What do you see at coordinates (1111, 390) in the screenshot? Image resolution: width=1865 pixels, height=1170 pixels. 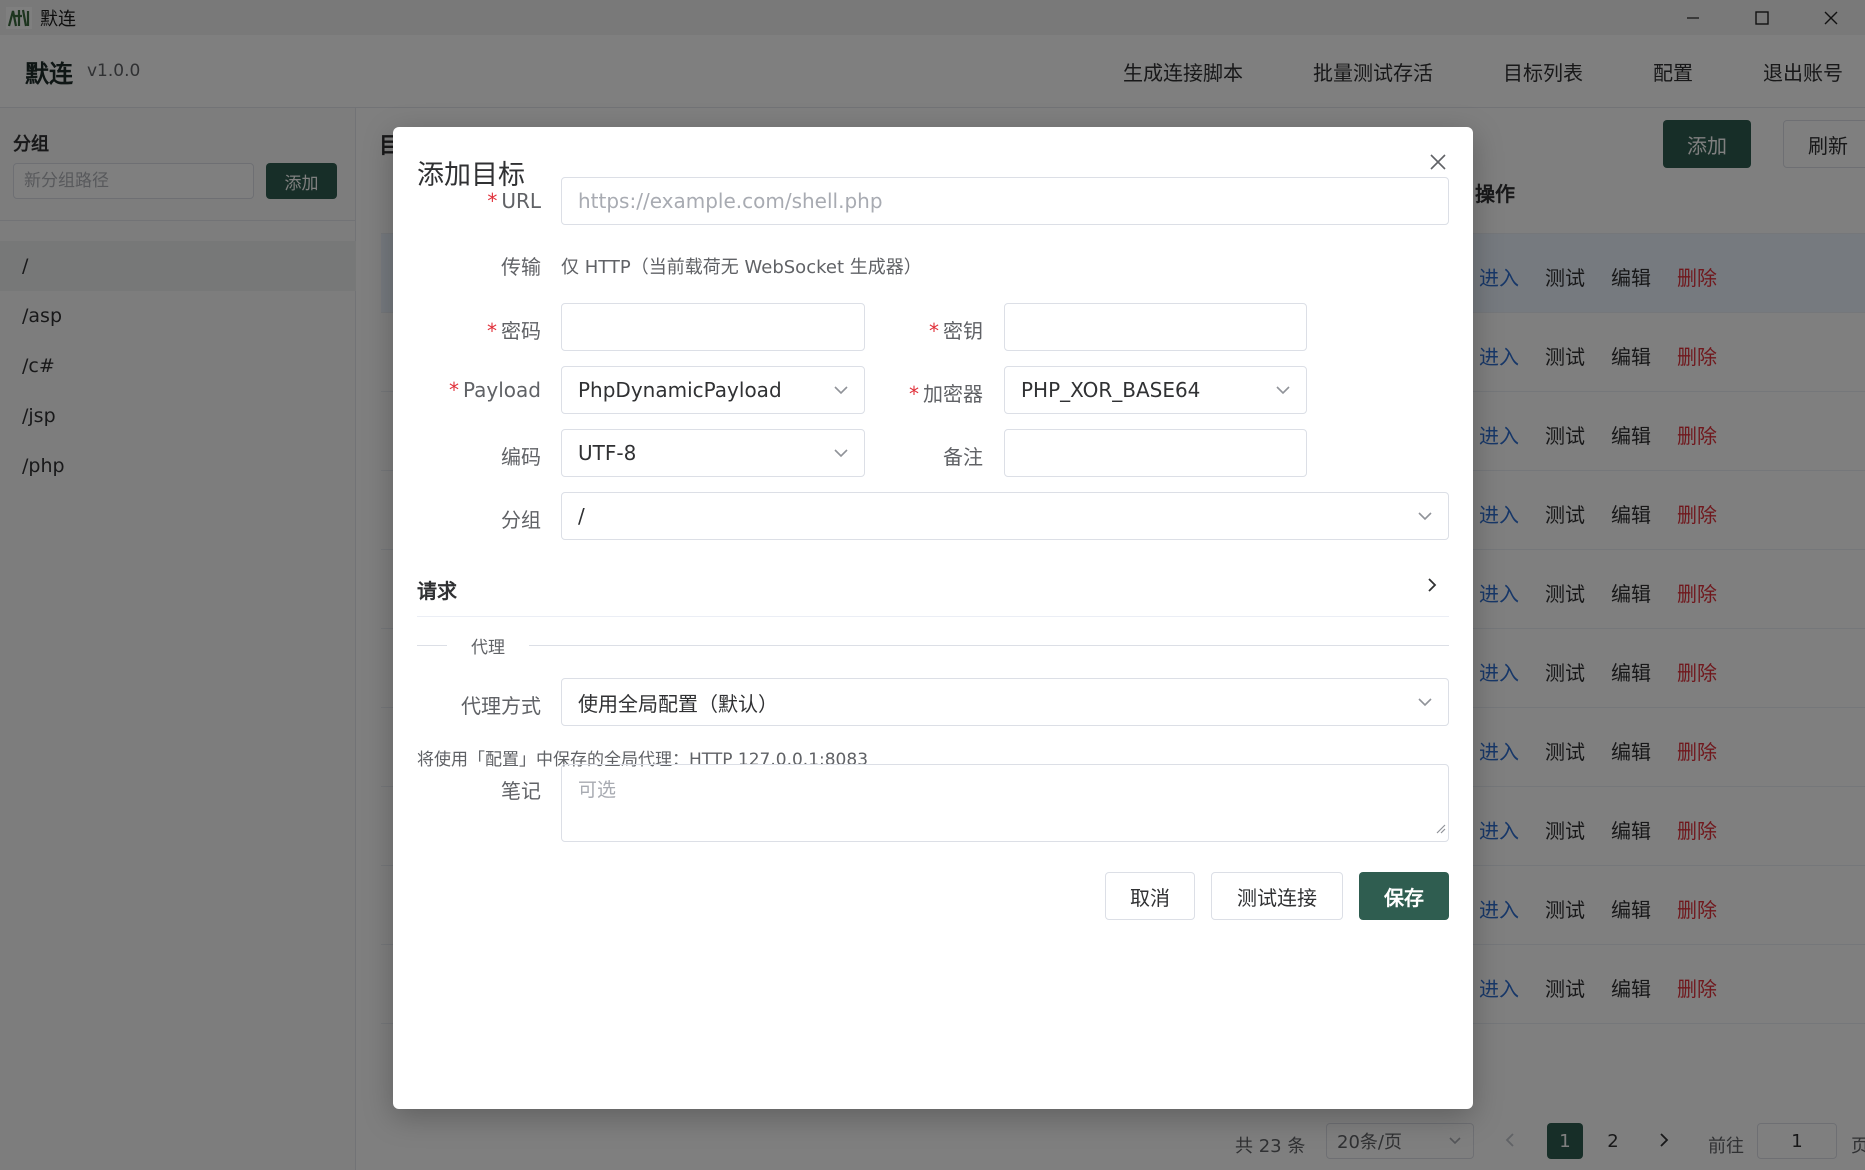 I see `encryptor-value: PHP_XOR_BASE64` at bounding box center [1111, 390].